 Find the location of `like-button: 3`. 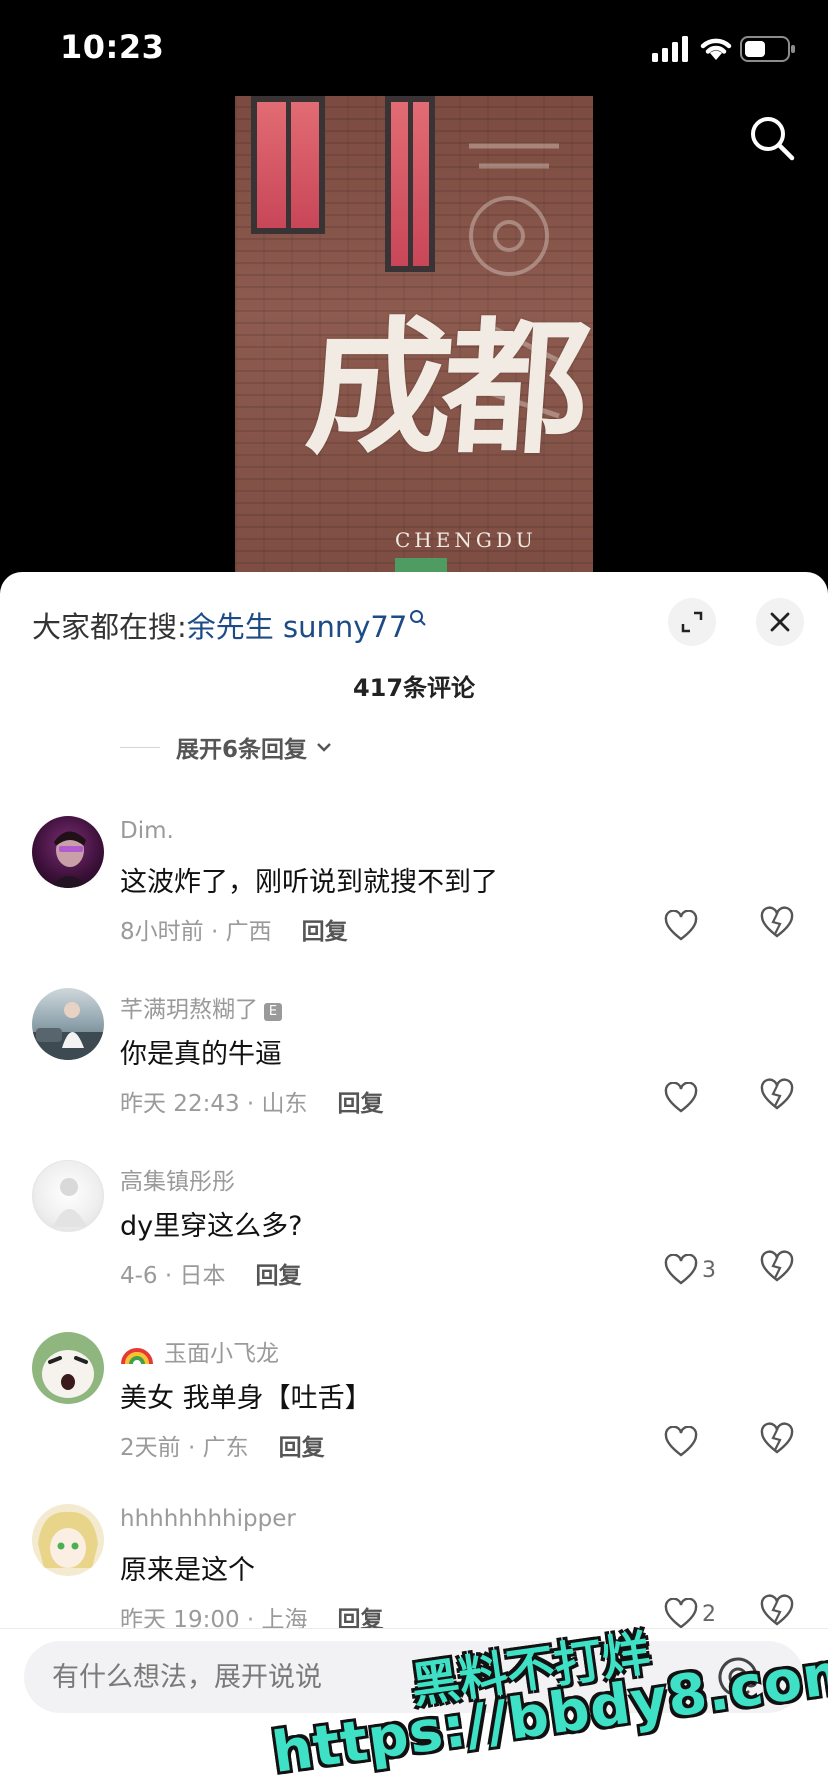

like-button: 3 is located at coordinates (690, 1270).